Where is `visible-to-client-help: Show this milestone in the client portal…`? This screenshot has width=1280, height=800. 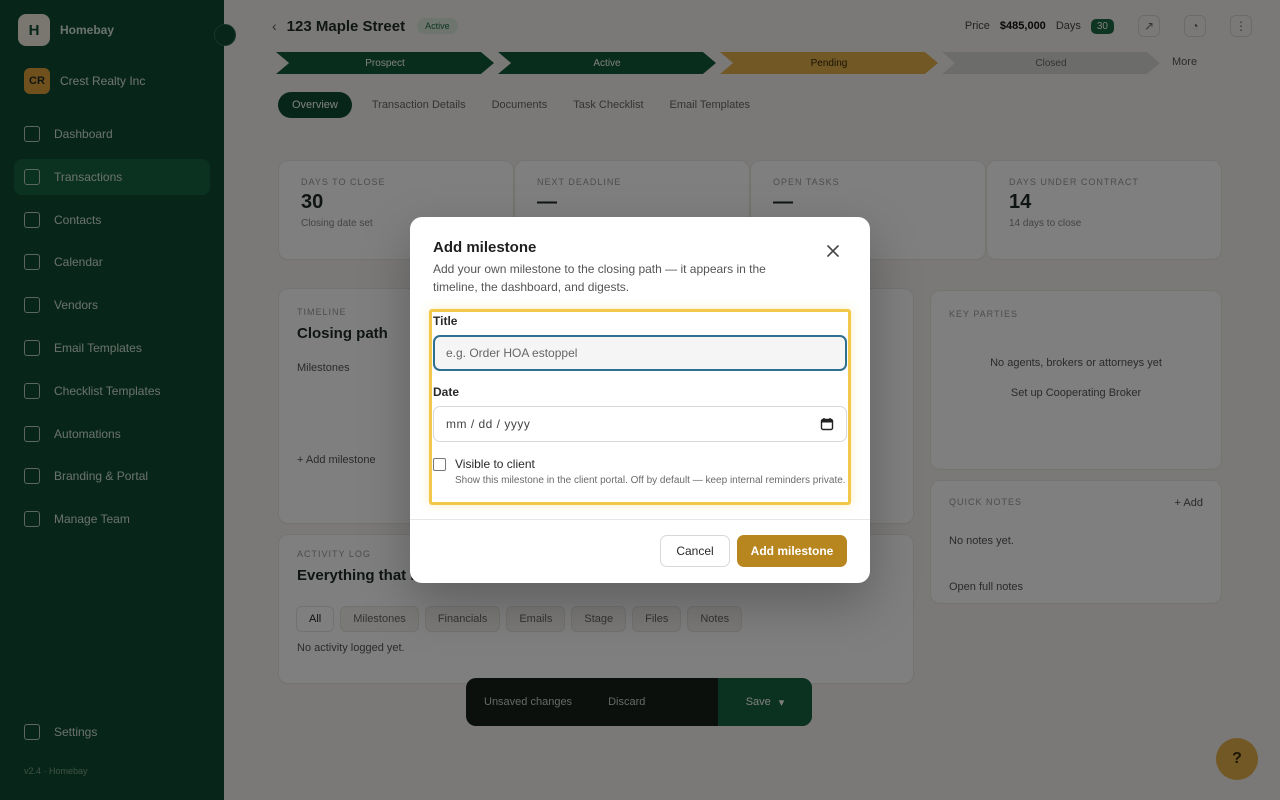
visible-to-client-help: Show this milestone in the client portal… is located at coordinates (650, 480).